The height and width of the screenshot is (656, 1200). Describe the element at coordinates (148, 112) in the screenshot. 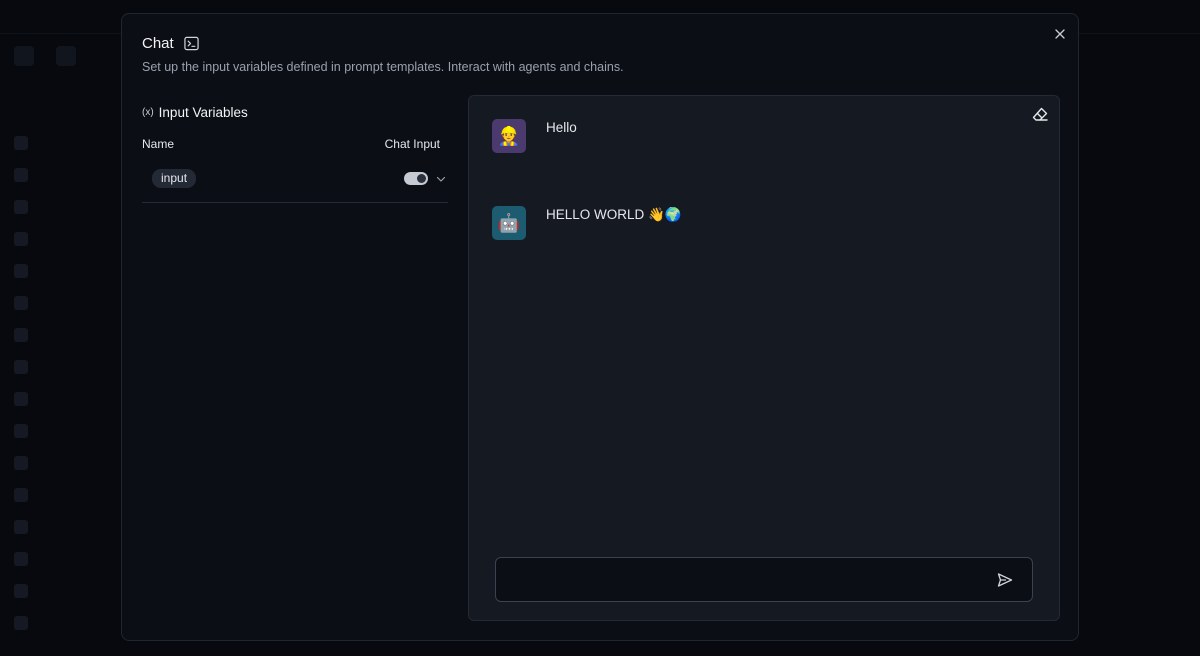

I see `variable-icon: (x)` at that location.